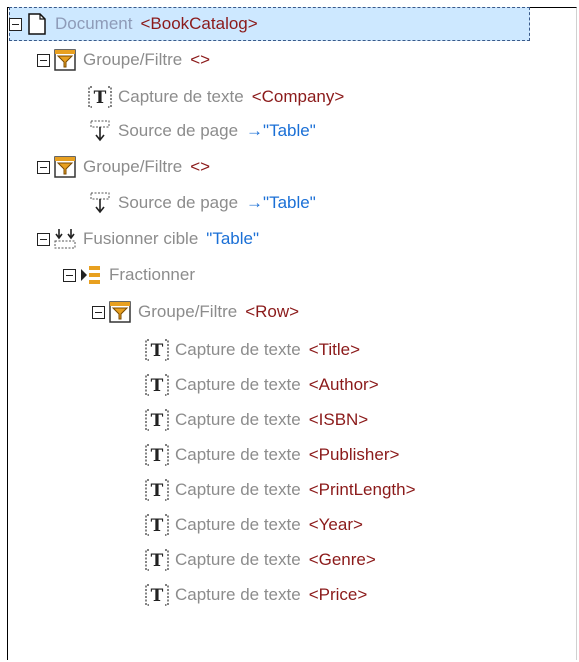 The height and width of the screenshot is (662, 579). Describe the element at coordinates (338, 594) in the screenshot. I see `node-value: <Price>` at that location.